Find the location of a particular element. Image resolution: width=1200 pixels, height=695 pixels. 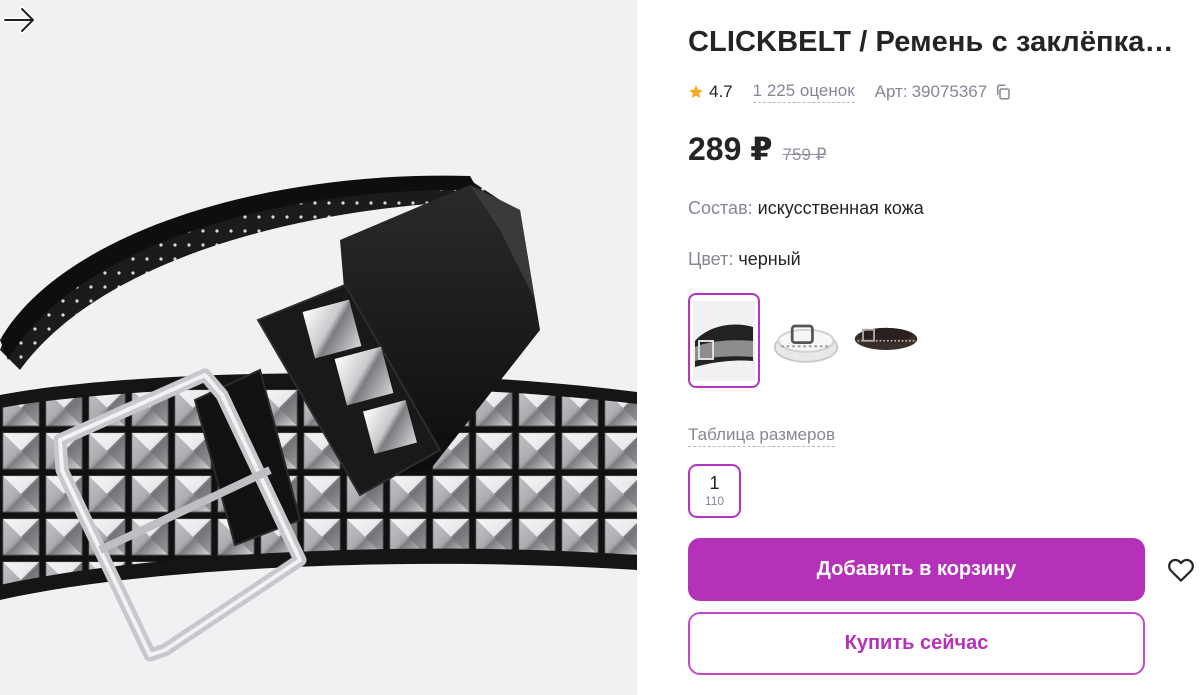

color-swatch-black is located at coordinates (724, 340).